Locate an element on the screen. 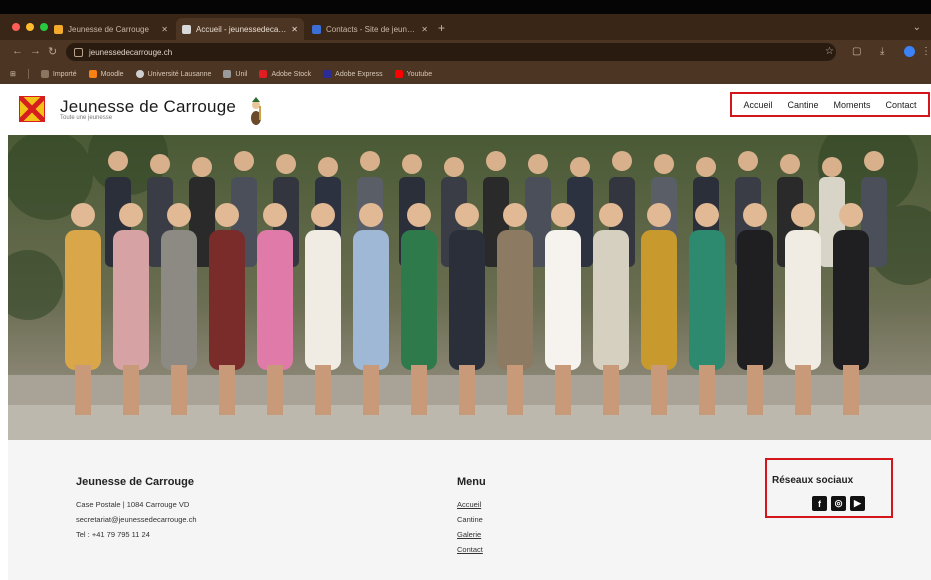  bookmark-adobe-stock: Adobe Stock is located at coordinates (285, 74).